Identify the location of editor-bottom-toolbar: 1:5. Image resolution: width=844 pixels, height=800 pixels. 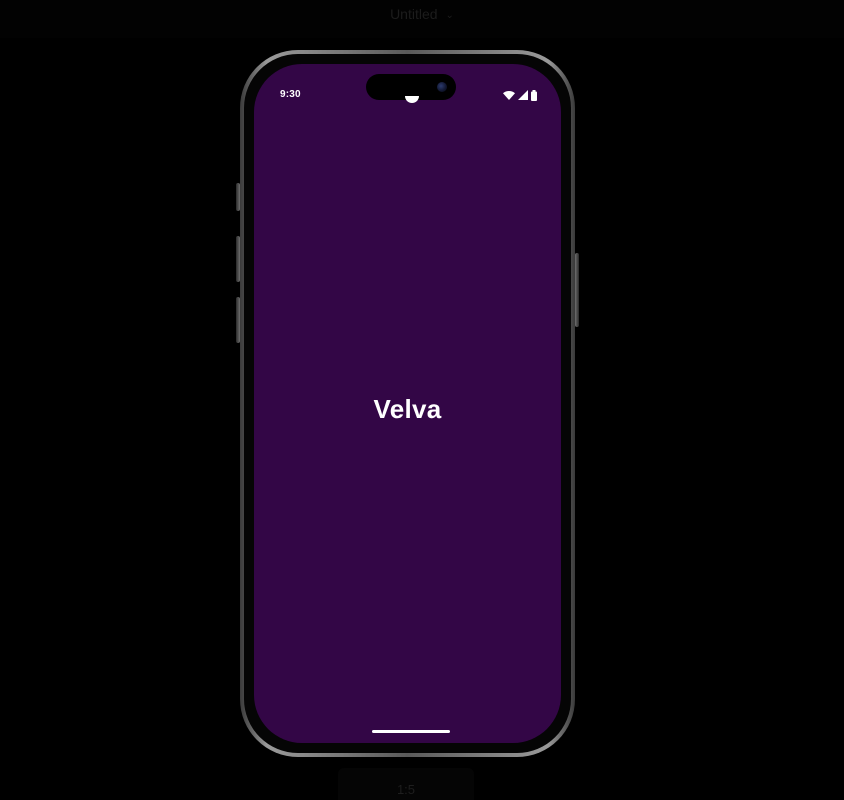
(406, 784).